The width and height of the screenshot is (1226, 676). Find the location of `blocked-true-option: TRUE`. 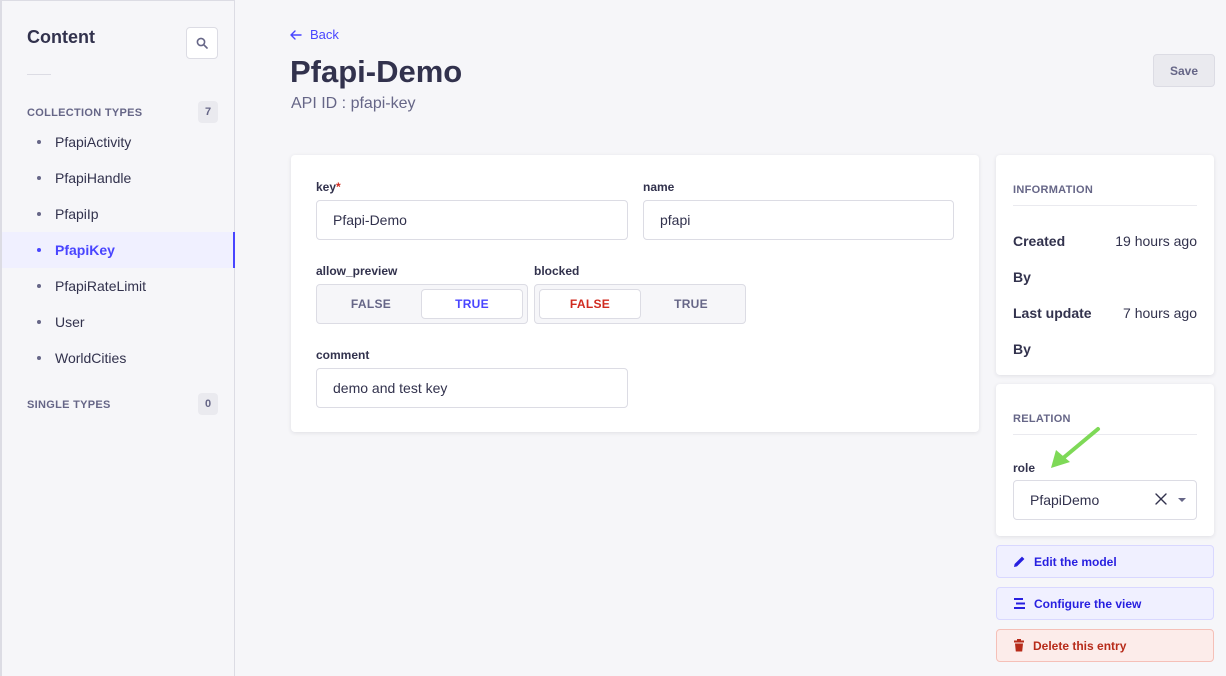

blocked-true-option: TRUE is located at coordinates (691, 304).